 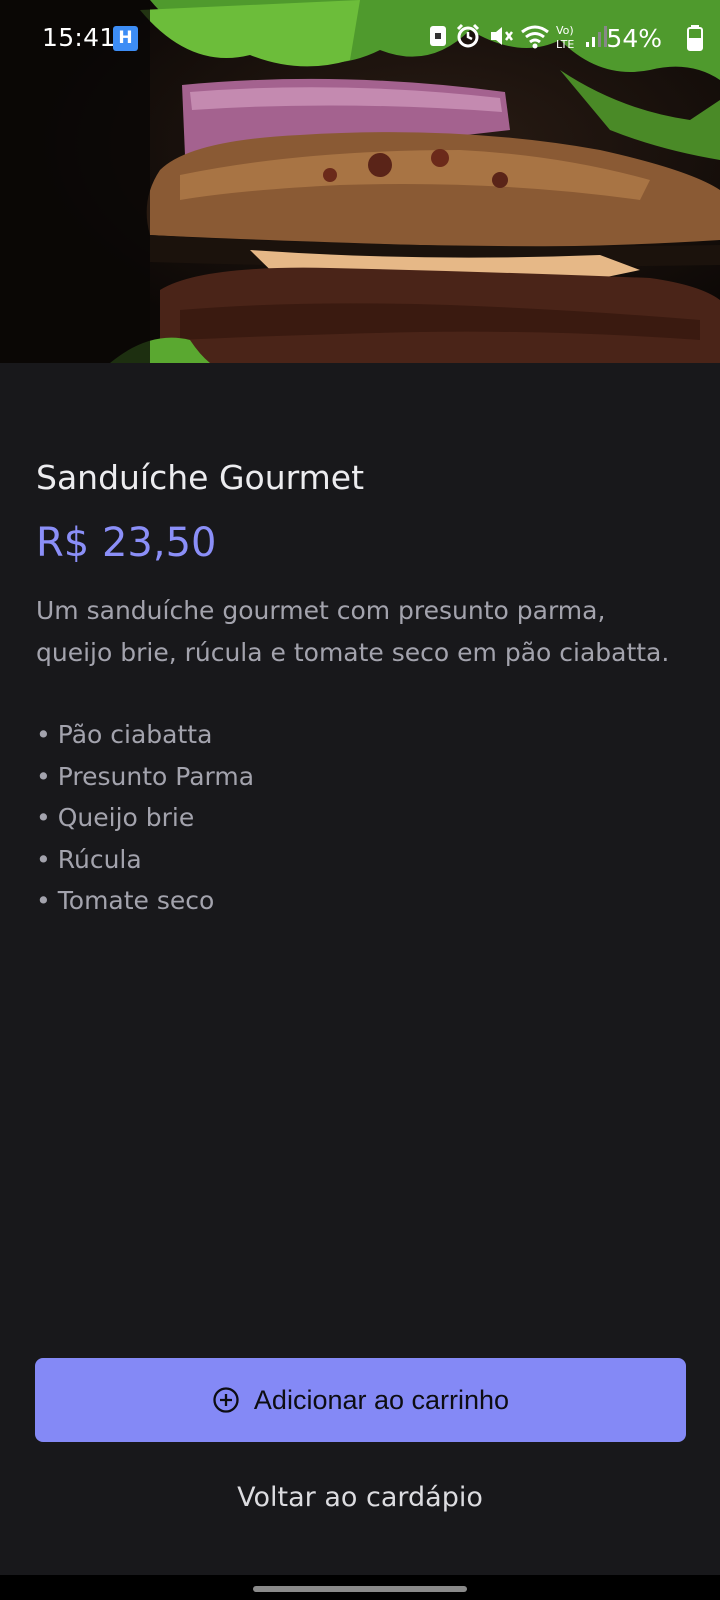 I want to click on mute-icon, so click(x=502, y=36).